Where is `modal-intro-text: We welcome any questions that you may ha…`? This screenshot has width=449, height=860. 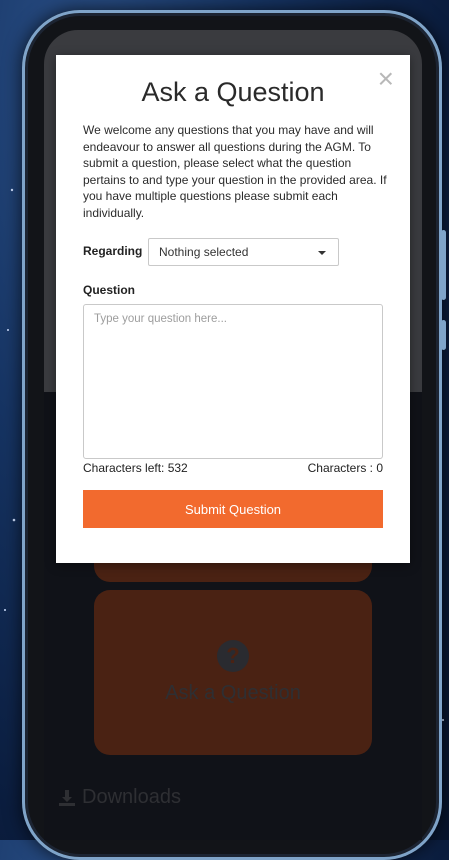
modal-intro-text: We welcome any questions that you may ha… is located at coordinates (235, 171).